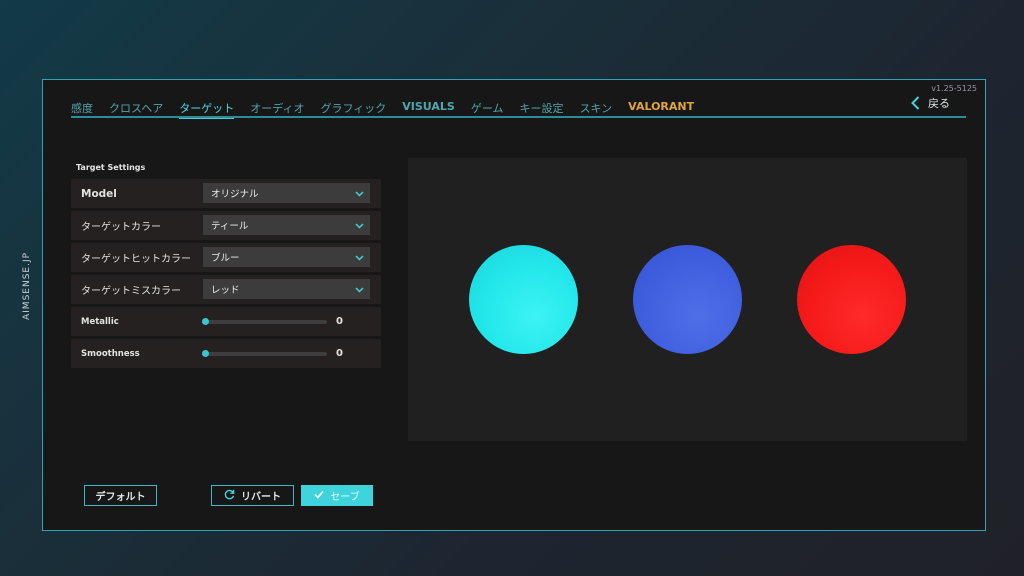  I want to click on section-title: Target Settings, so click(111, 167).